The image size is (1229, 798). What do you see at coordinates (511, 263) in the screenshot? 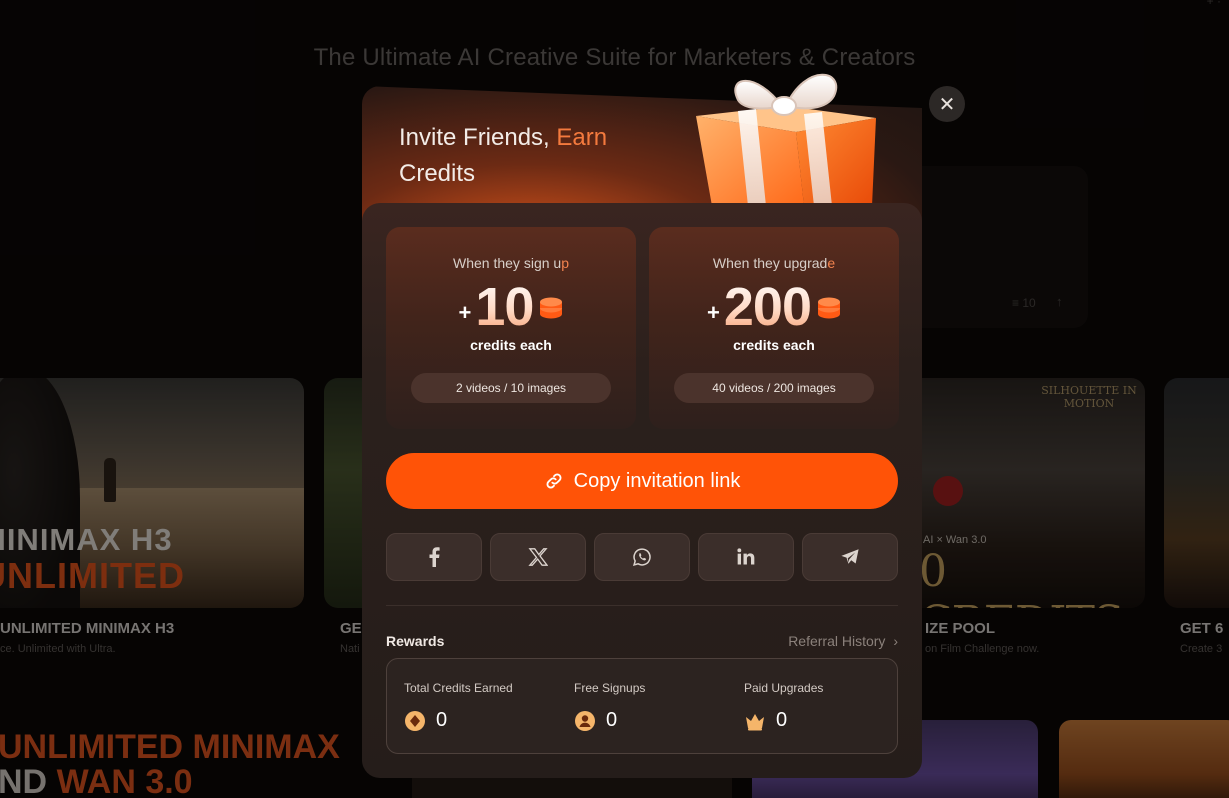
I see `signup-condition: When they sign up` at bounding box center [511, 263].